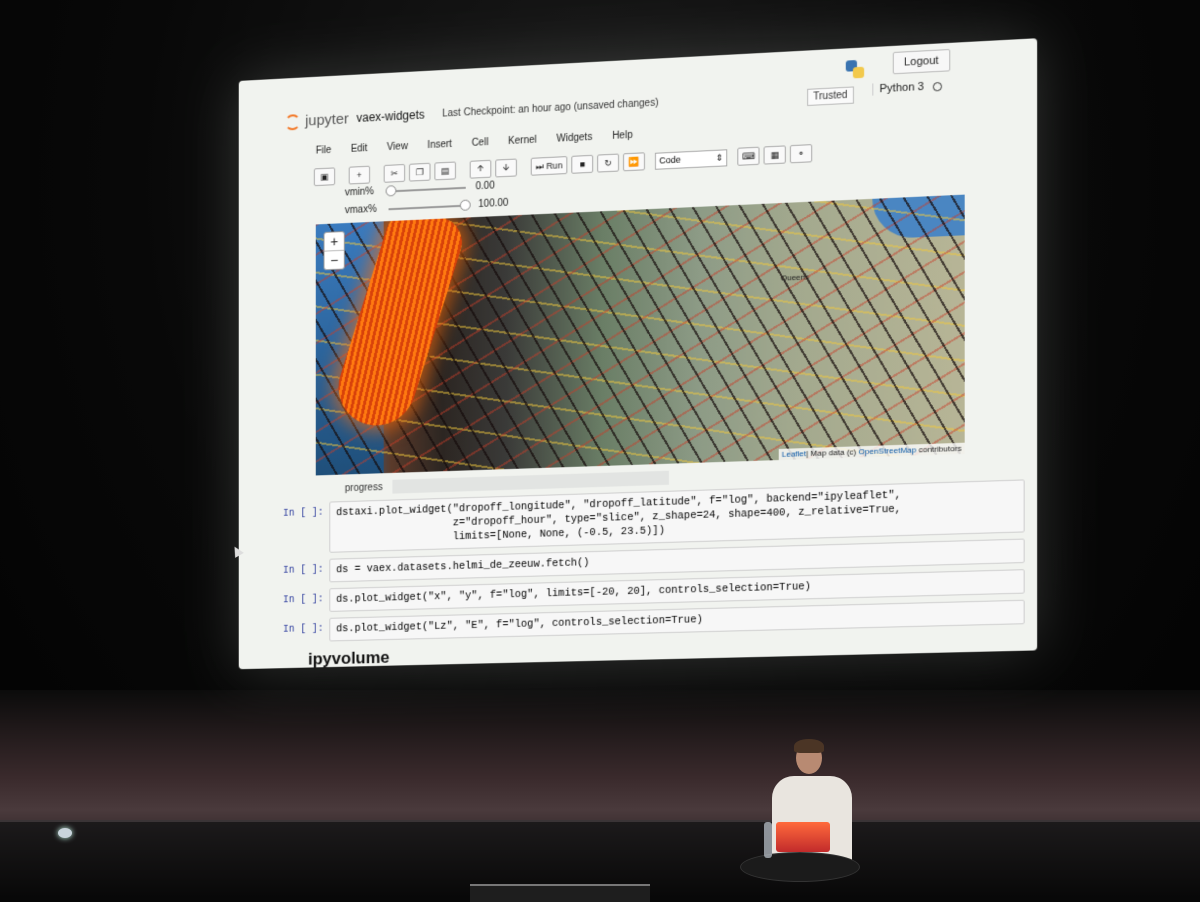  What do you see at coordinates (324, 154) in the screenshot?
I see `menu-file: File` at bounding box center [324, 154].